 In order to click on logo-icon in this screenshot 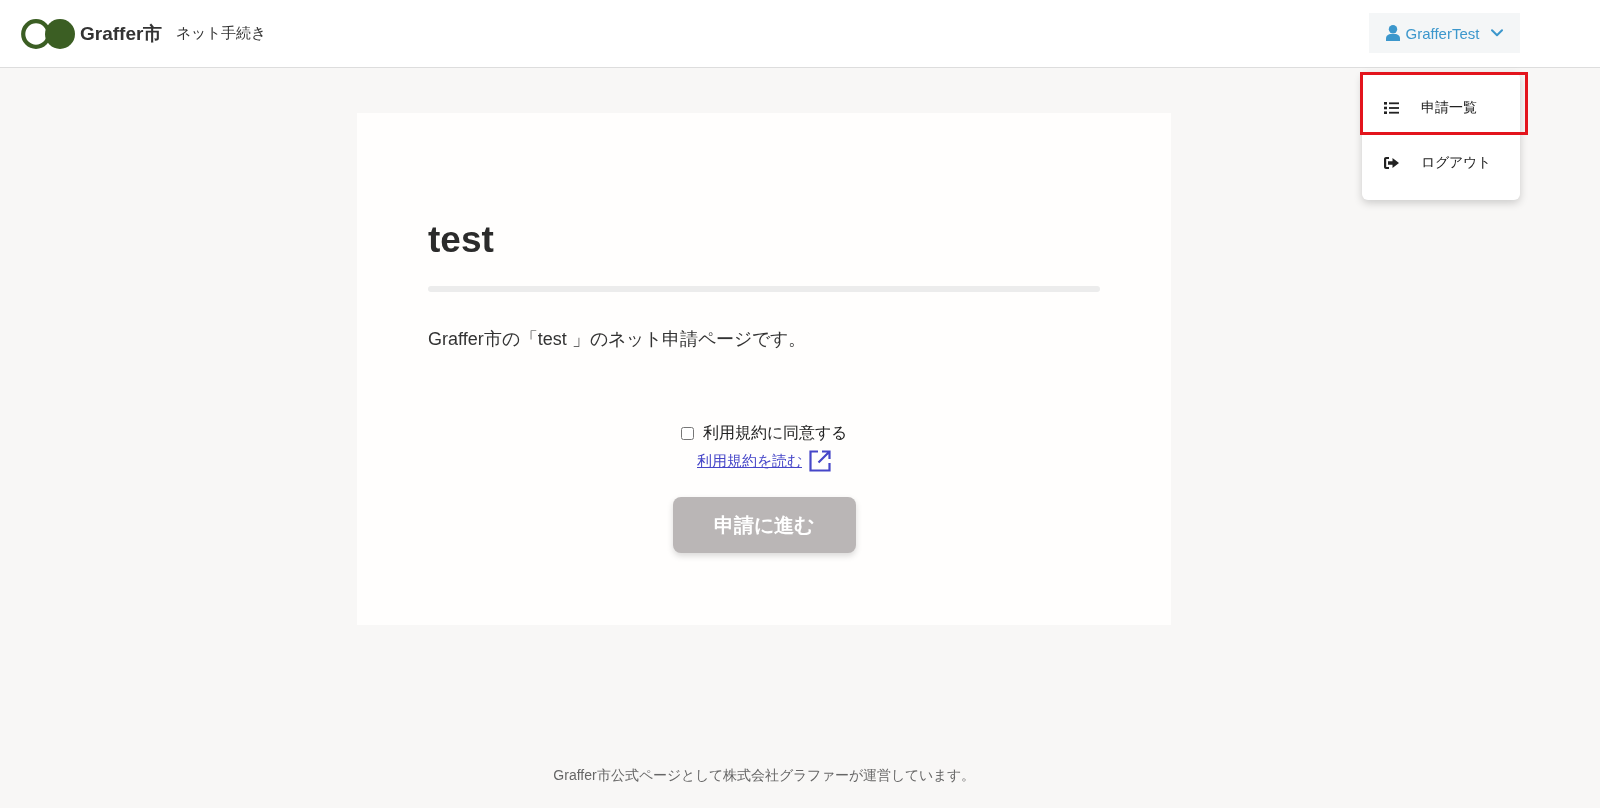, I will do `click(48, 33)`.